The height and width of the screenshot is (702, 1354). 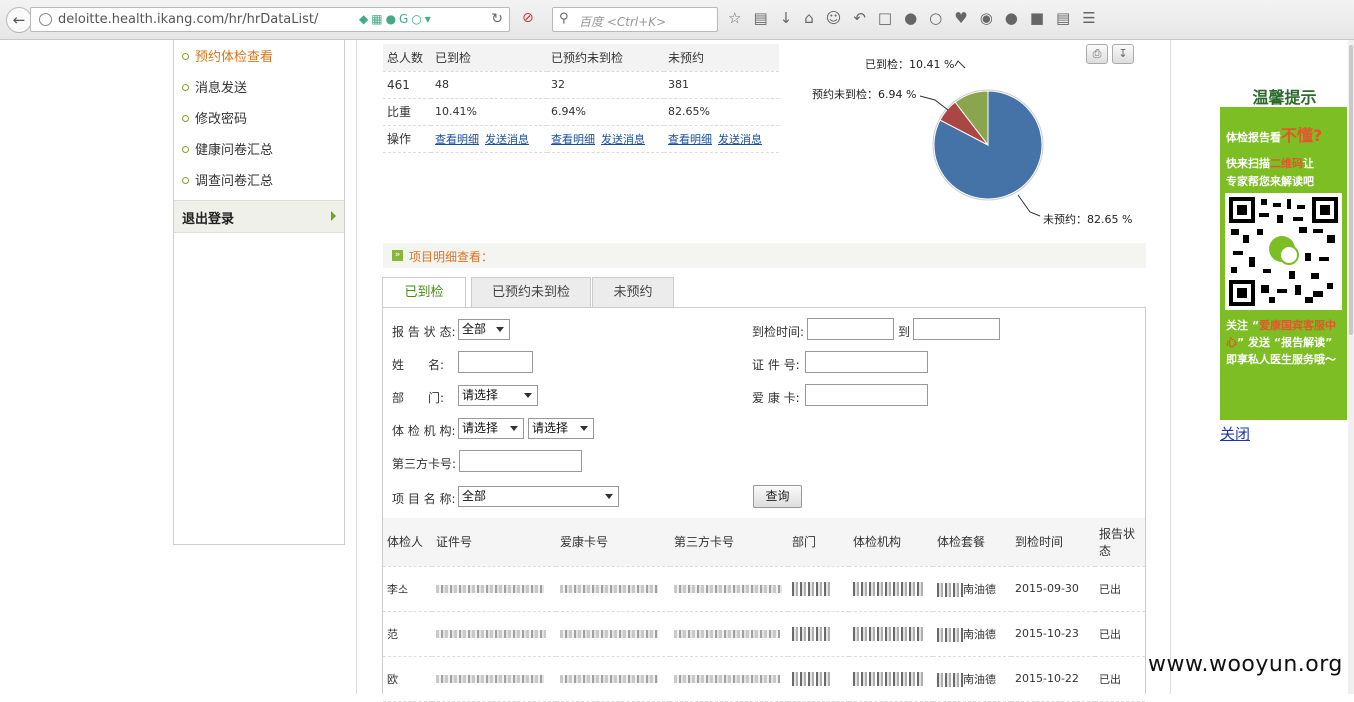 I want to click on search-box: ⚲ 百度 <Ctrl+K>, so click(x=635, y=19).